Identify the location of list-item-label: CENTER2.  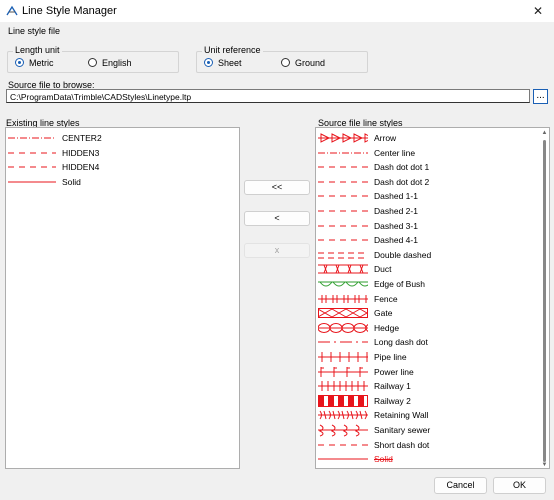
(82, 138).